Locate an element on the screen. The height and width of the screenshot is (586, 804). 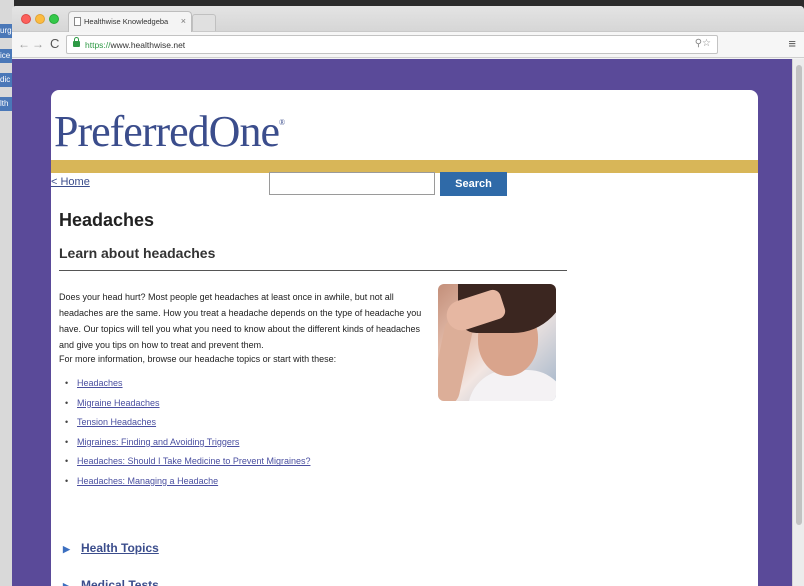
browser-tab: Healthwise Knowledgeba × is located at coordinates (130, 21).